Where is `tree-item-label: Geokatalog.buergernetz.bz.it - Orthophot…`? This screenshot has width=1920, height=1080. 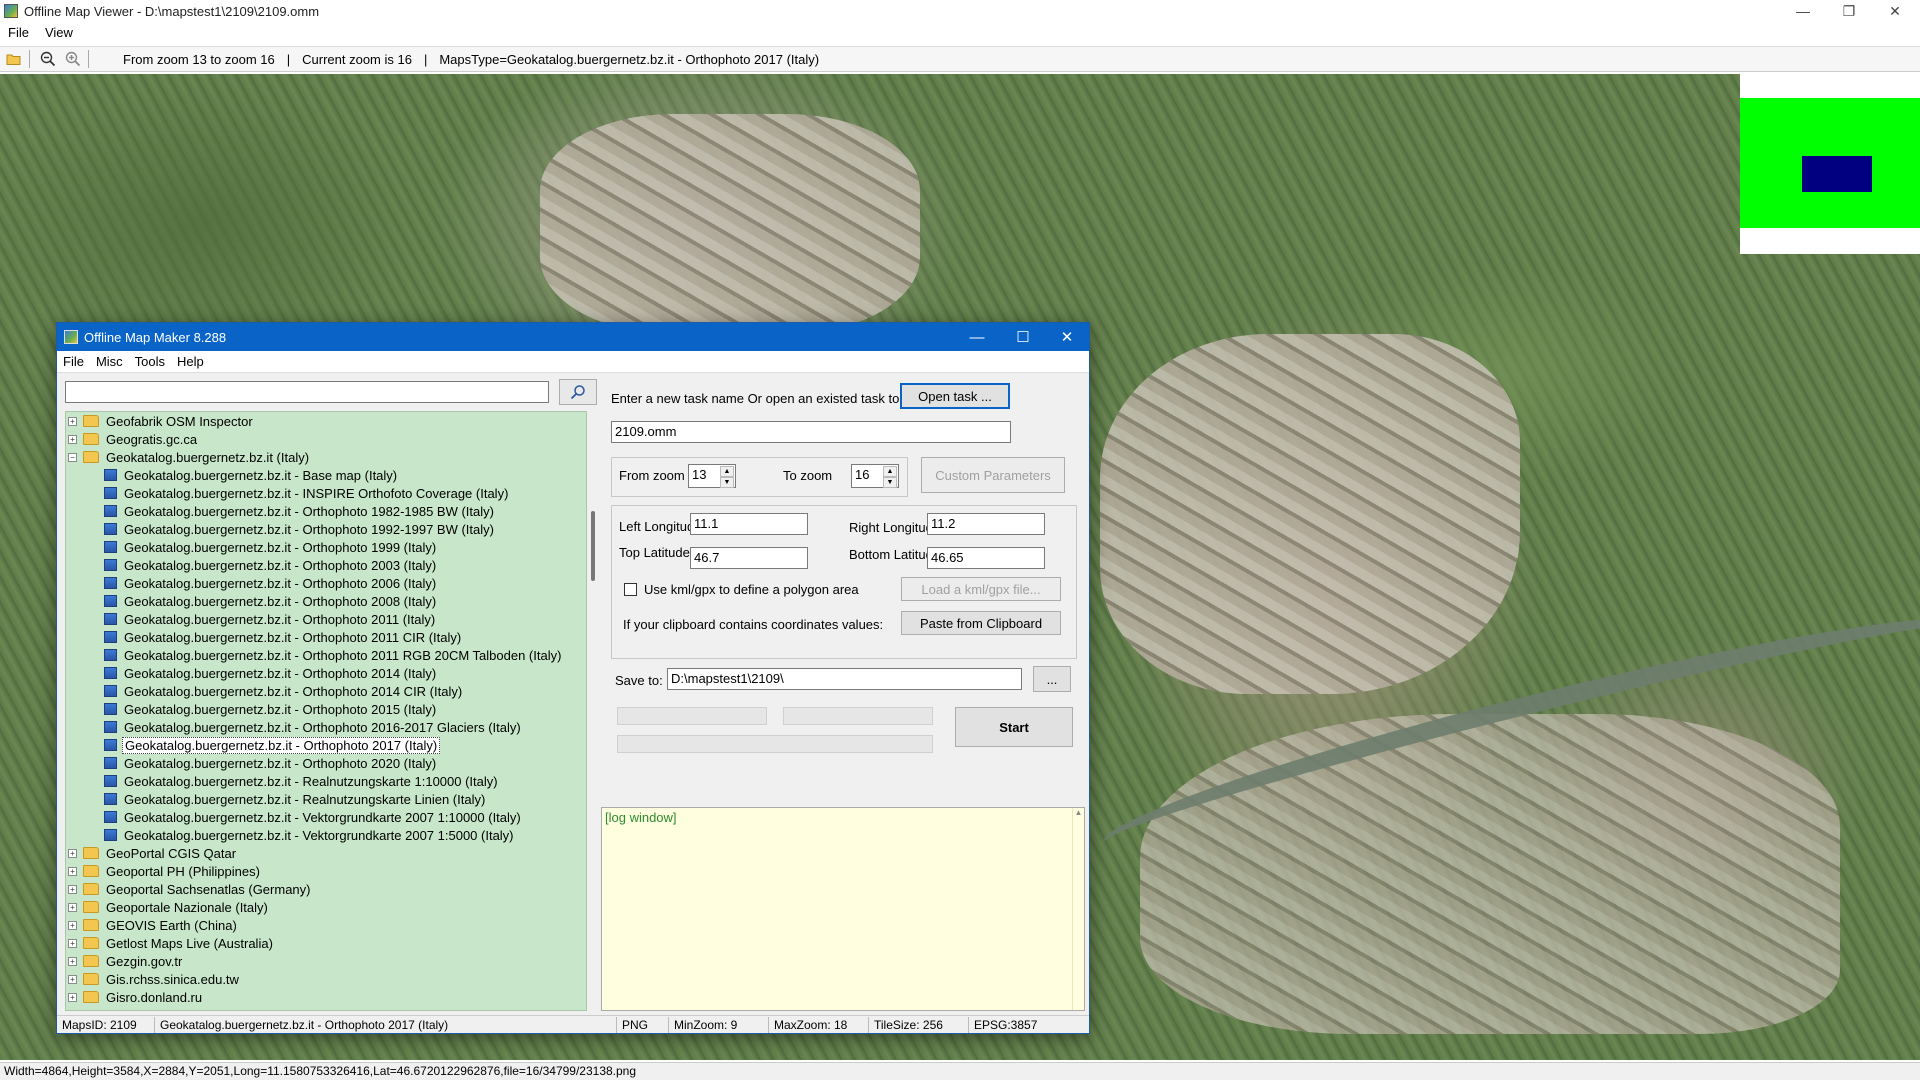
tree-item-label: Geokatalog.buergernetz.bz.it - Orthophot… is located at coordinates (280, 583).